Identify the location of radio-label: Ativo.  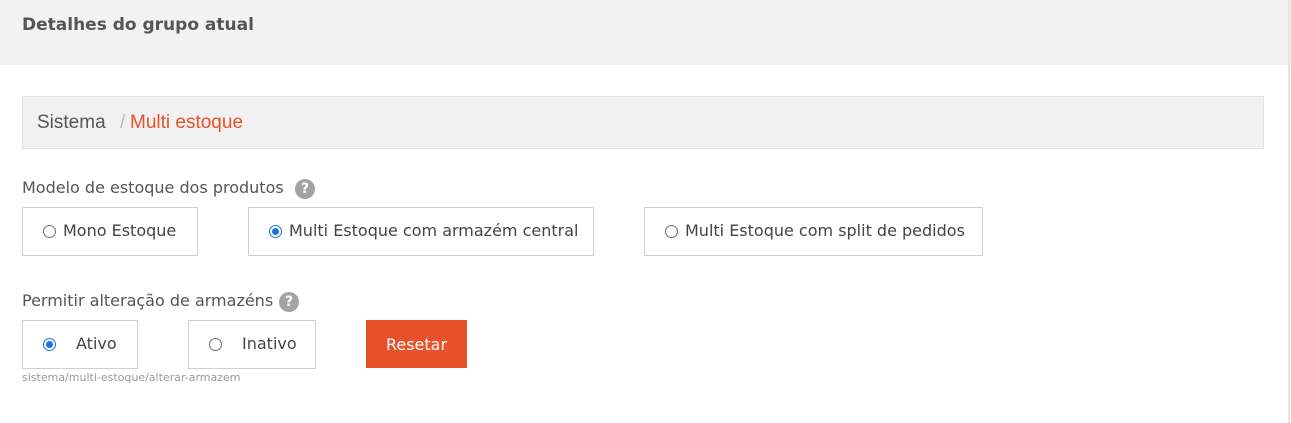
(96, 343).